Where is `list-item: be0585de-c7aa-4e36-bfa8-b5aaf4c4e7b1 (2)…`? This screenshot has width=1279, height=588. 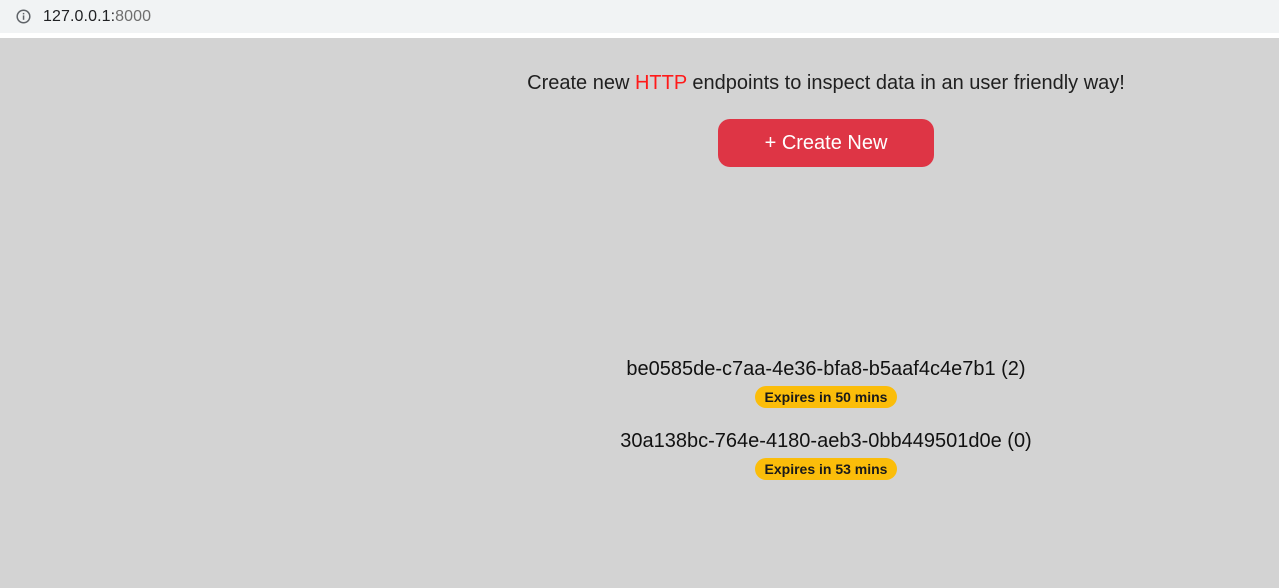
list-item: be0585de-c7aa-4e36-bfa8-b5aaf4c4e7b1 (2)… is located at coordinates (826, 393).